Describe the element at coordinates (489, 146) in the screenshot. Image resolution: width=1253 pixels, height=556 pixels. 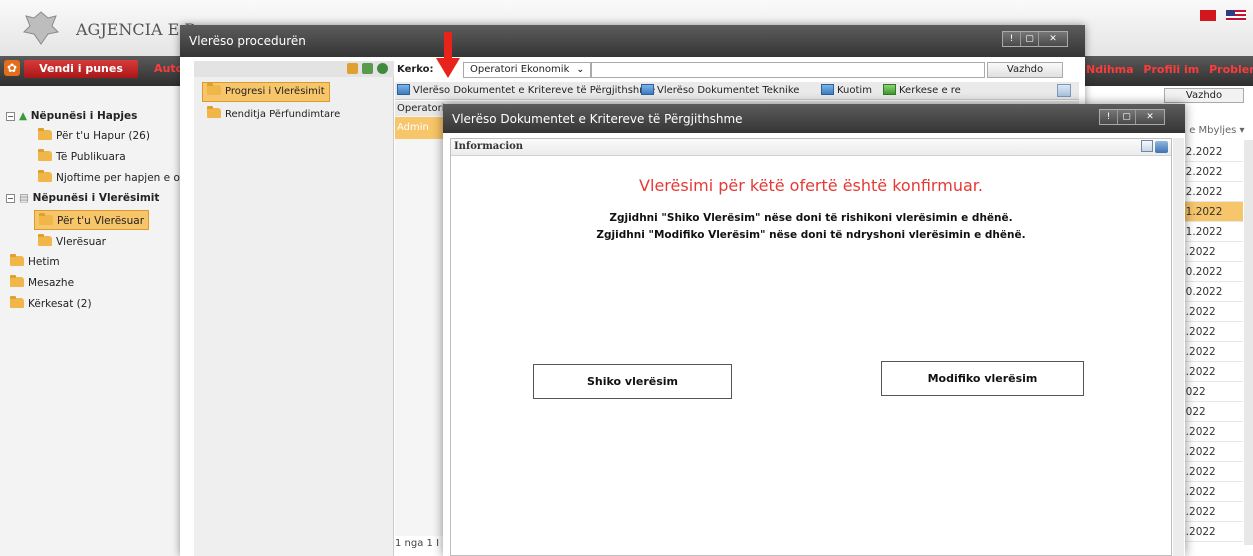
I see `info-label: Informacion` at that location.